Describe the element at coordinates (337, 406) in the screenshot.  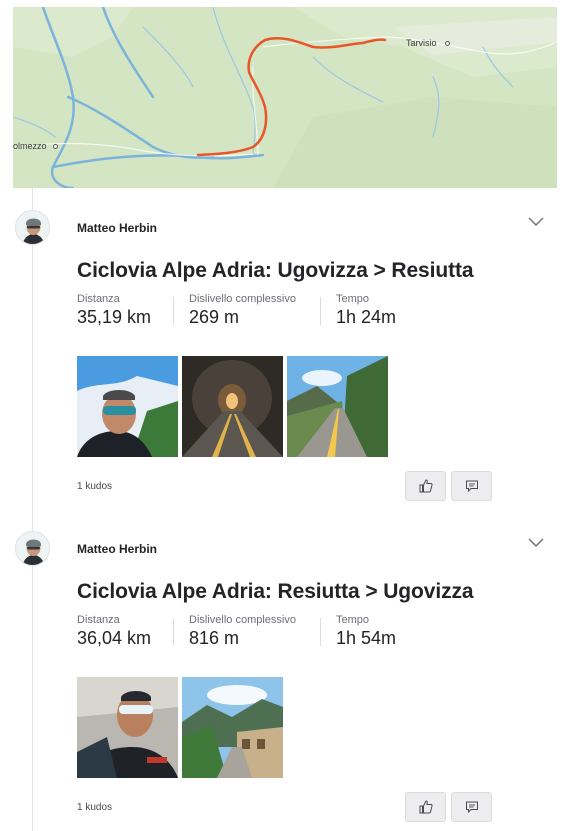
I see `photo-cycle-path-valley` at that location.